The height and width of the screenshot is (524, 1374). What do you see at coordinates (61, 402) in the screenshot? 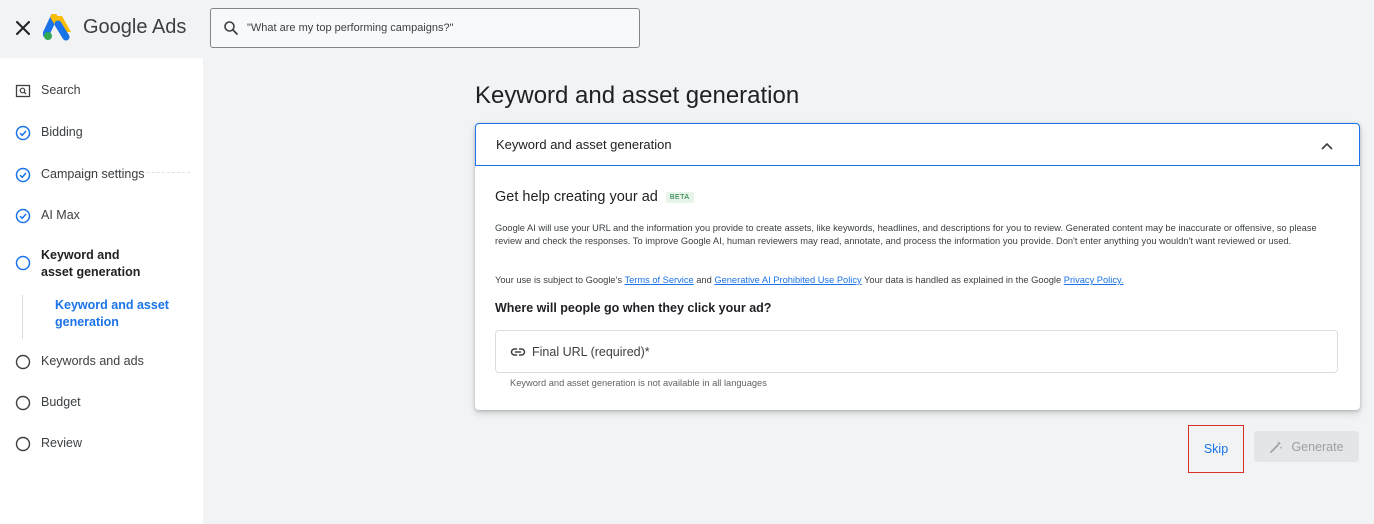
I see `sidebar-item-label: Budget` at bounding box center [61, 402].